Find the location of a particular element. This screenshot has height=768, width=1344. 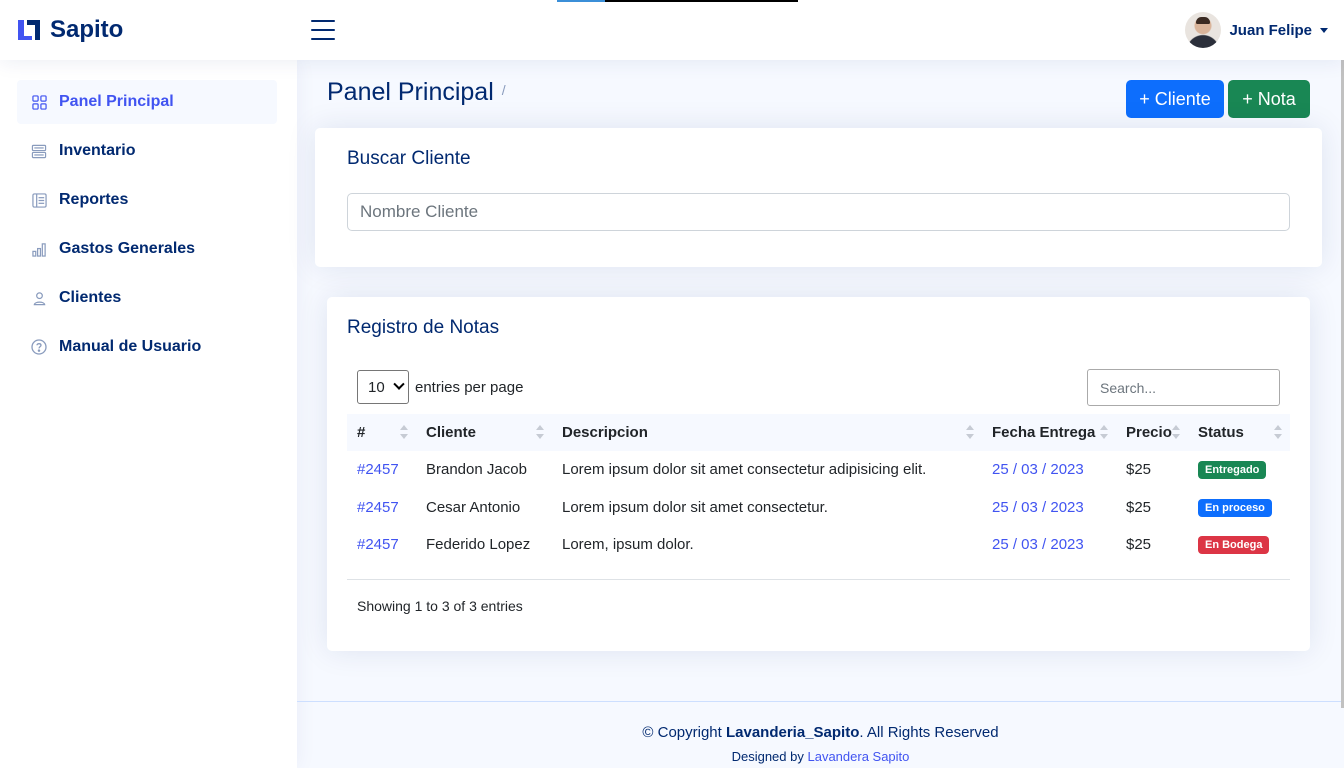

cell-descripcion: Lorem ipsum dolor sit amet consectetur. is located at coordinates (695, 507).